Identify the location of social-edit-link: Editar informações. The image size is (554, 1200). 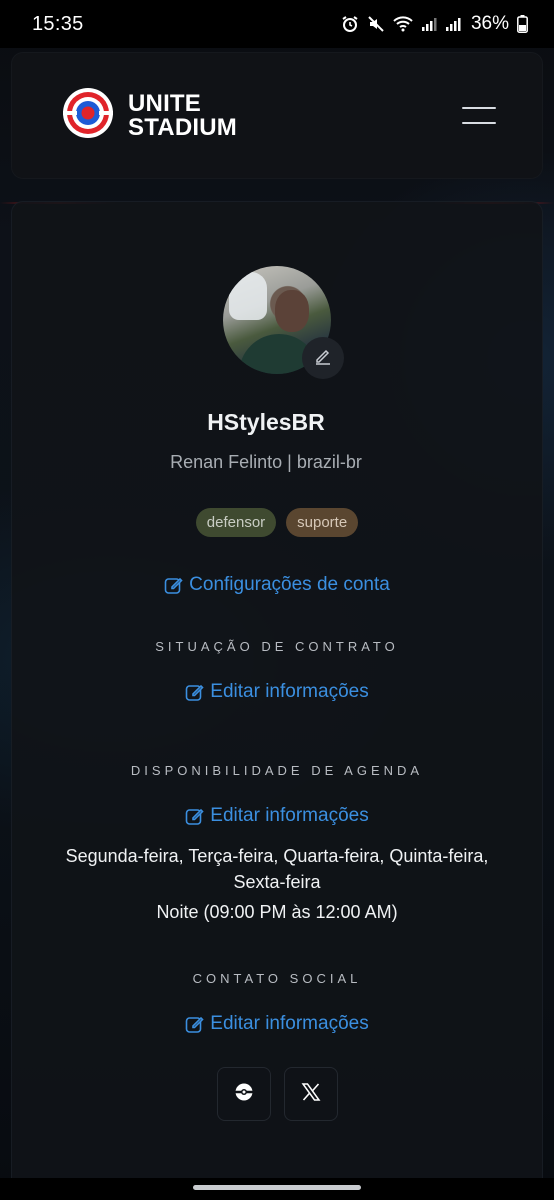
(277, 1024).